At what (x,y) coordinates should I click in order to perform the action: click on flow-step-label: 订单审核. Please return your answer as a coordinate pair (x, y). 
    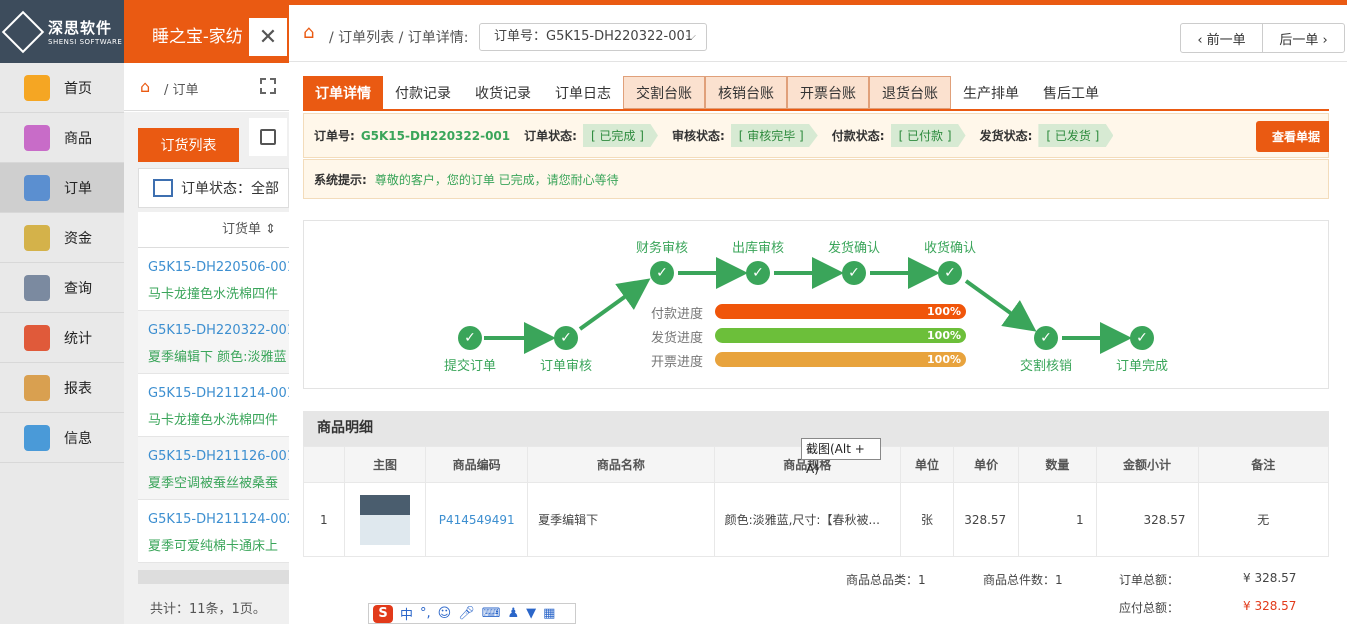
    Looking at the image, I should click on (566, 366).